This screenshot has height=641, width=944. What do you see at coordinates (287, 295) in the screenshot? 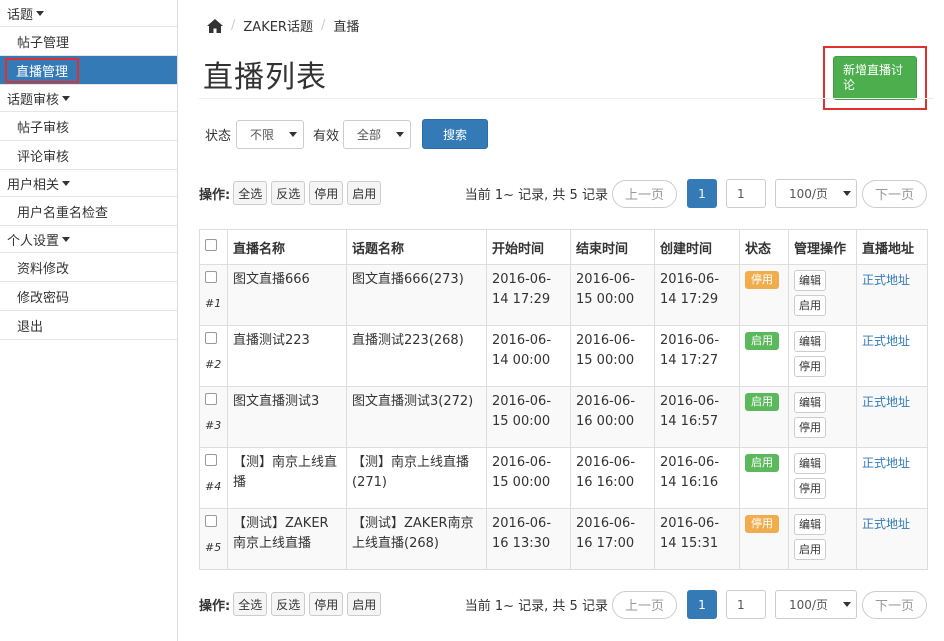
I see `live-name-cell: 图文直播666` at bounding box center [287, 295].